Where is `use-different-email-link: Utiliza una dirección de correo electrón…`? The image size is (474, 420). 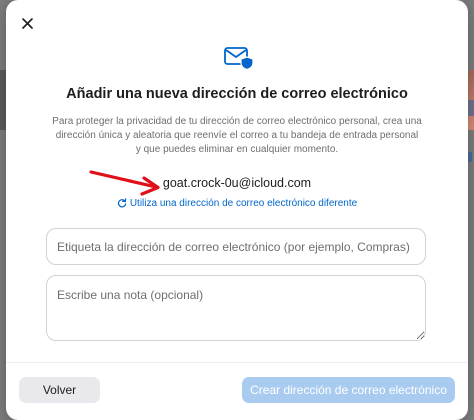
use-different-email-link: Utiliza una dirección de correo electrón… is located at coordinates (237, 203).